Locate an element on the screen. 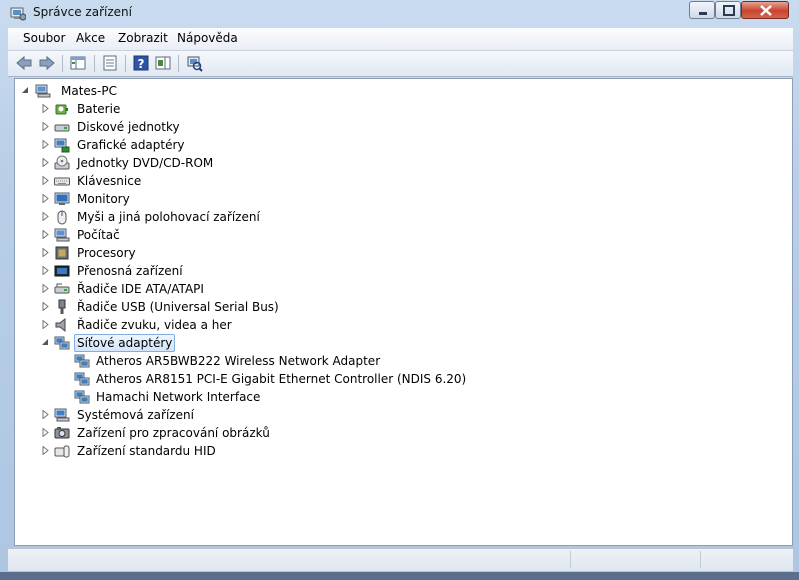  tree-item-label: Klávesnice is located at coordinates (109, 181).